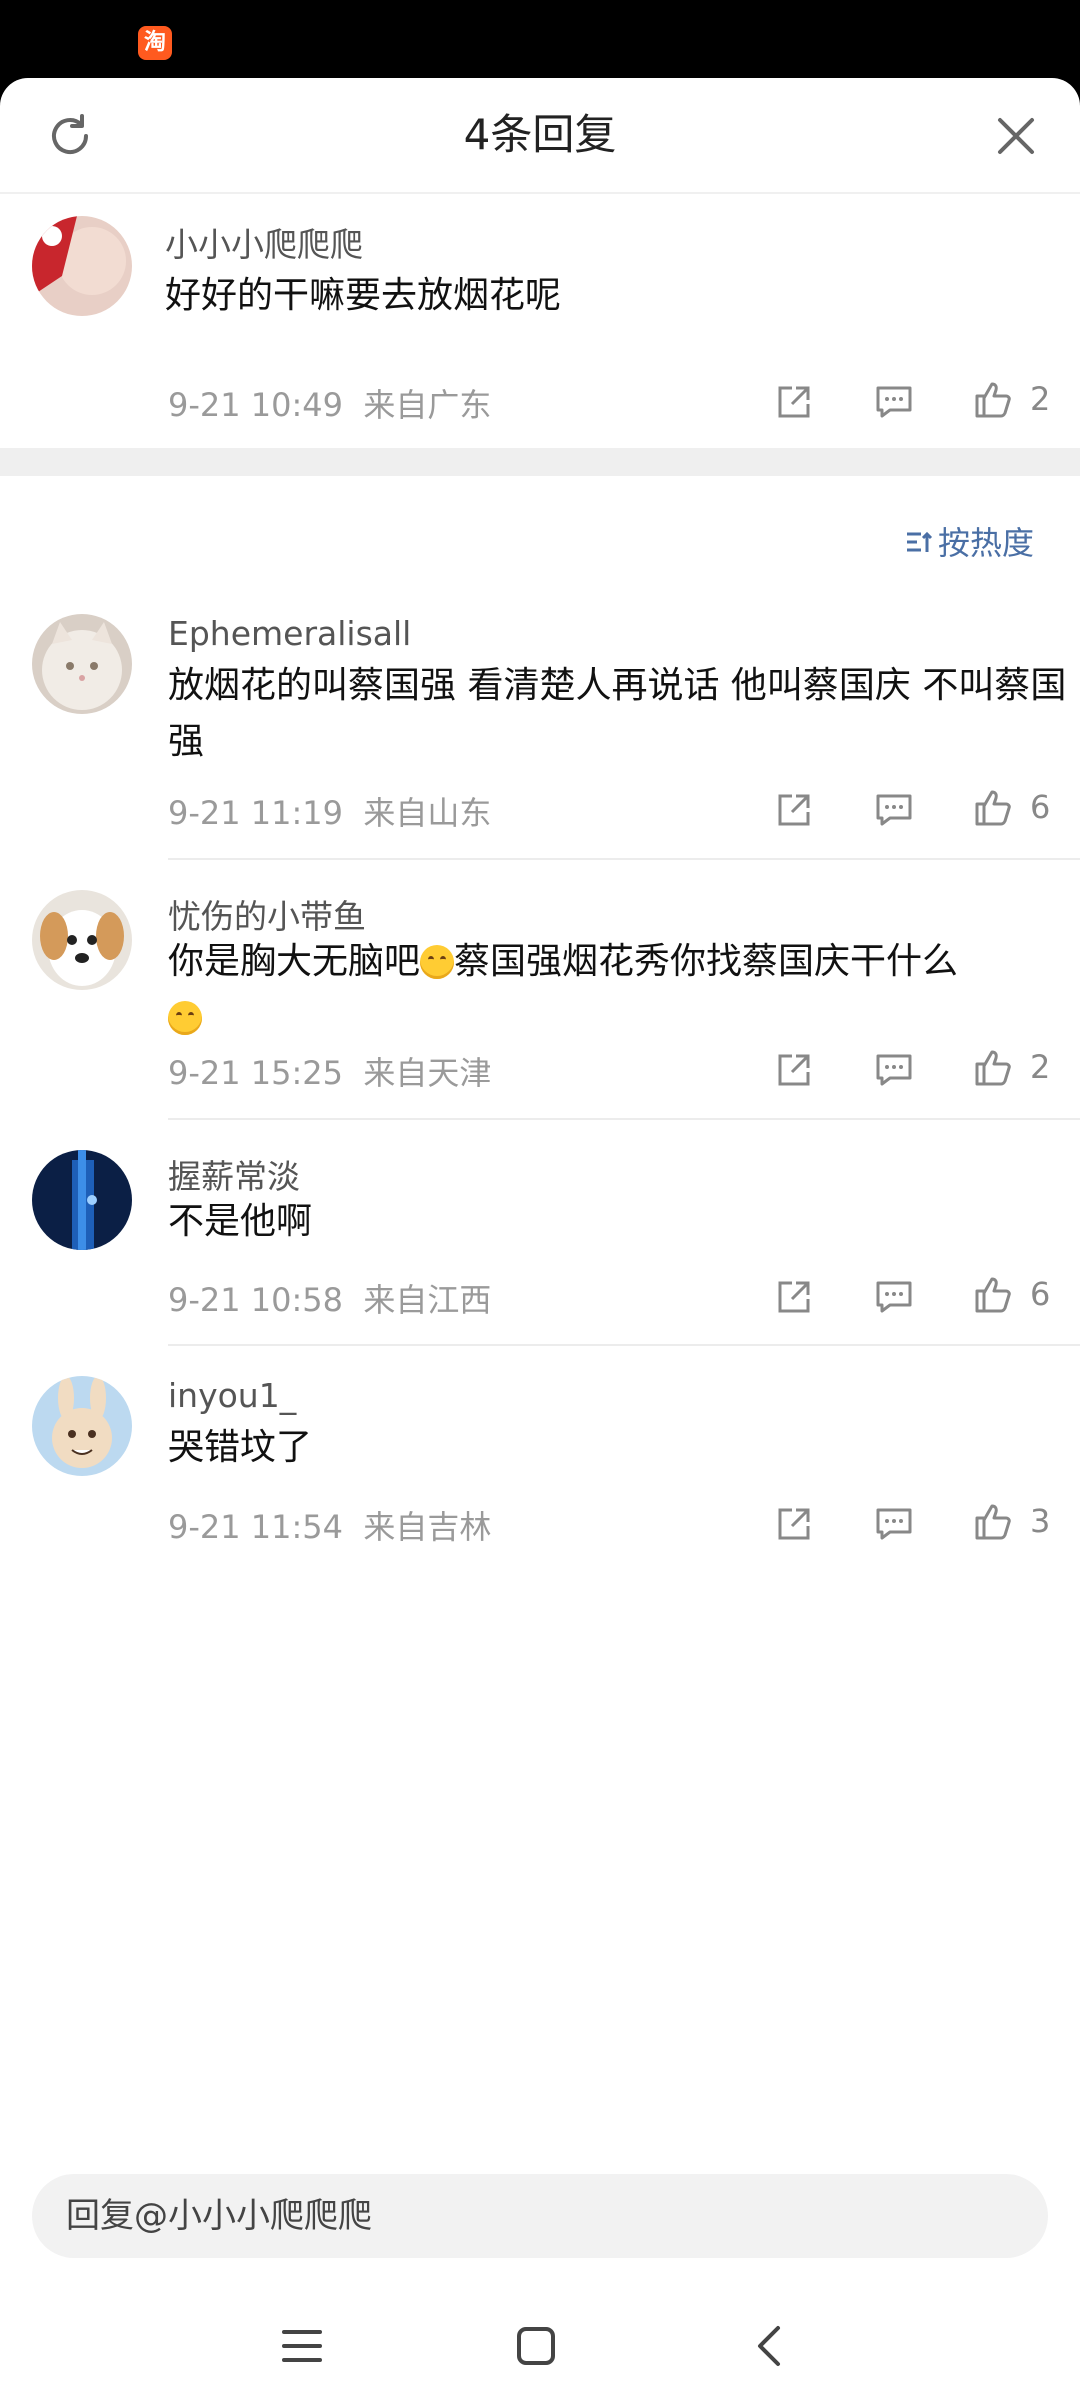 This screenshot has height=2400, width=1080. What do you see at coordinates (536, 2346) in the screenshot?
I see `home-icon` at bounding box center [536, 2346].